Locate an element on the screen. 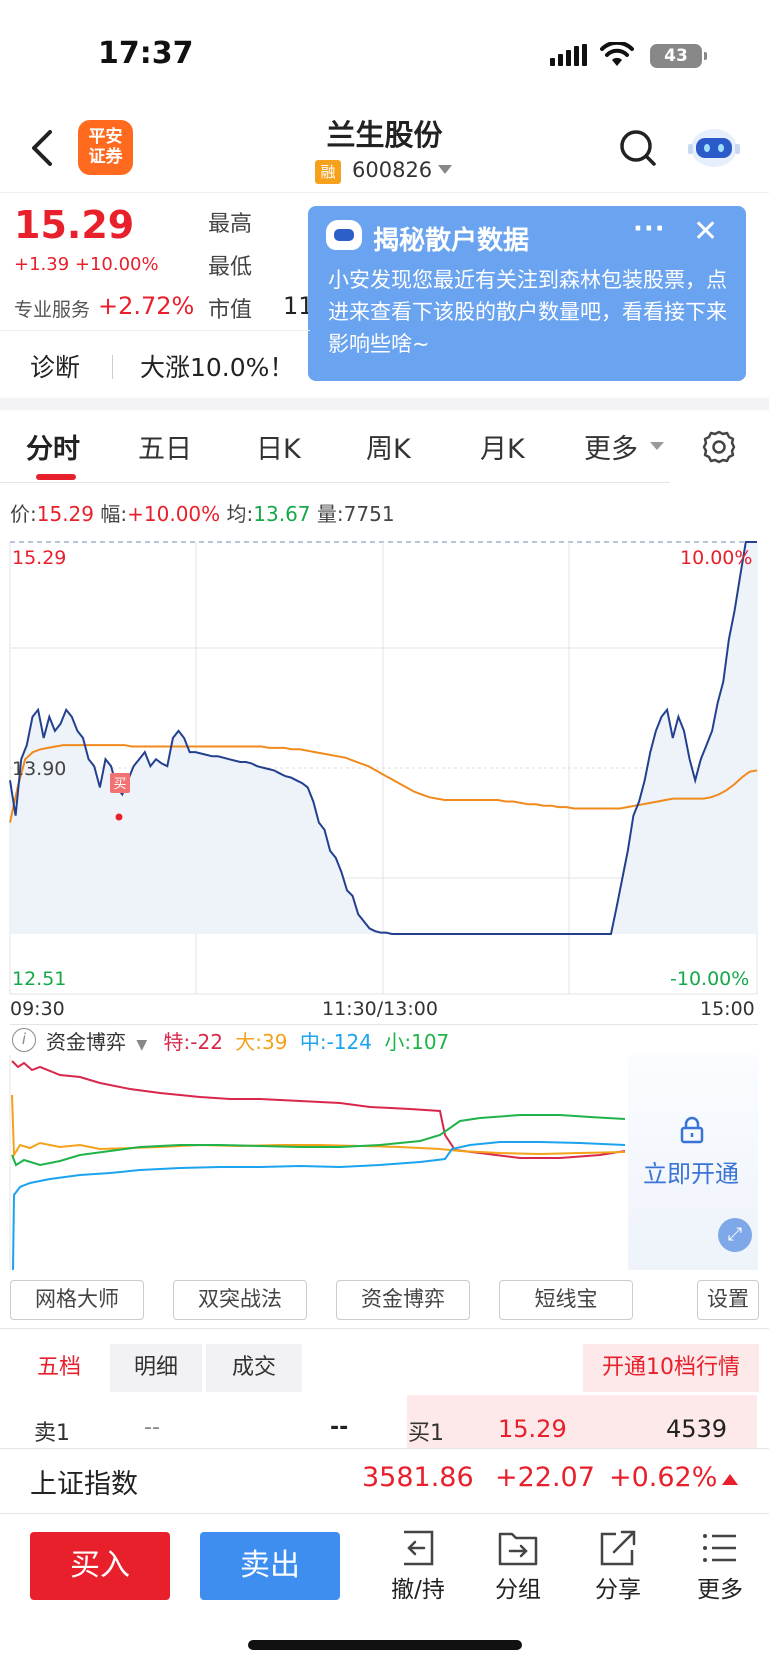 The height and width of the screenshot is (1665, 769). share-label: 分享 is located at coordinates (618, 1590).